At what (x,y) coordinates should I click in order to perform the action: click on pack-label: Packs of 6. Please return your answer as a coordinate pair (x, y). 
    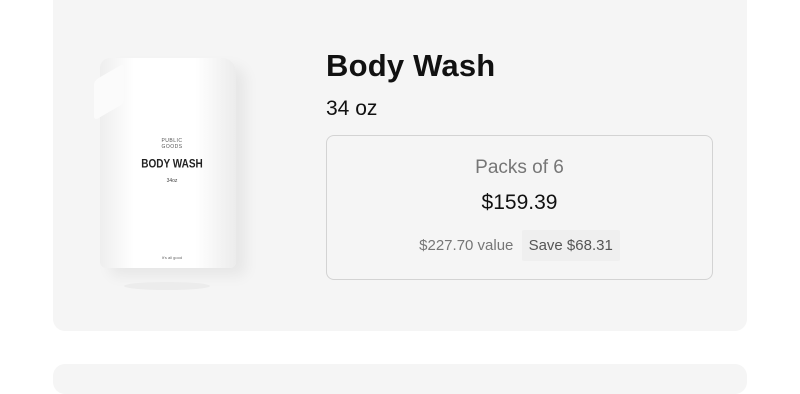
    Looking at the image, I should click on (519, 167).